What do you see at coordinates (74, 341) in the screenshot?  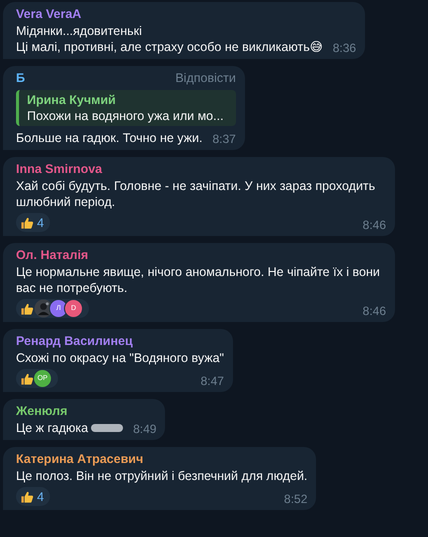 I see `sender-name: Ренард Василинец` at bounding box center [74, 341].